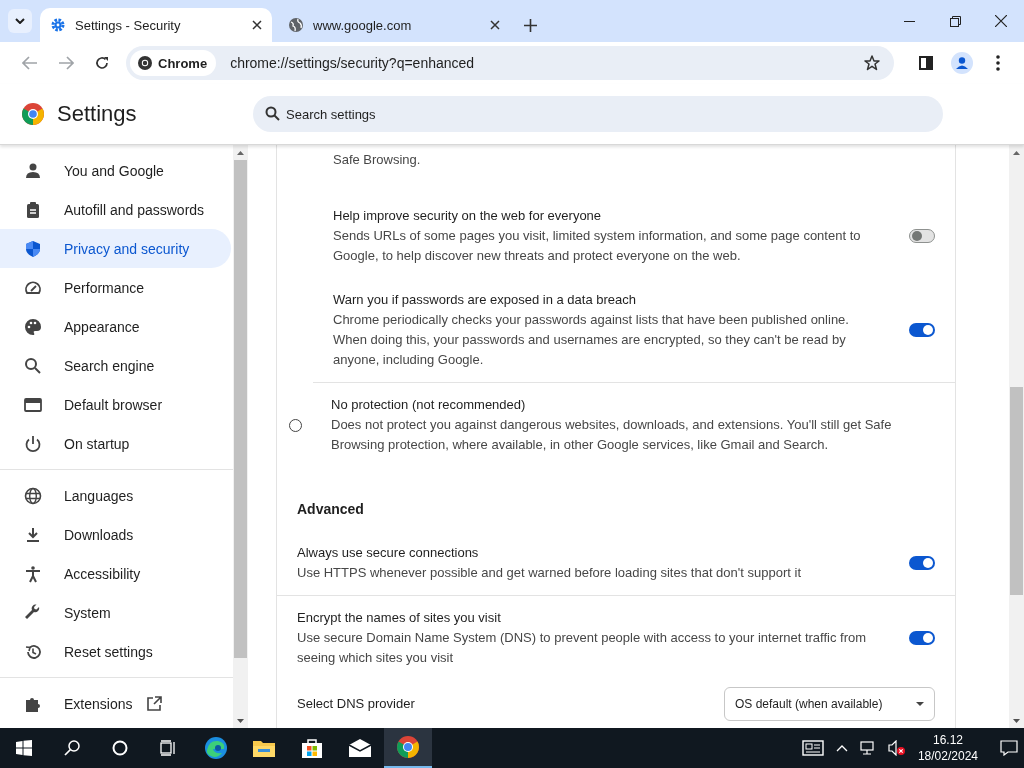  What do you see at coordinates (115, 612) in the screenshot?
I see `sidebar-item: System` at bounding box center [115, 612].